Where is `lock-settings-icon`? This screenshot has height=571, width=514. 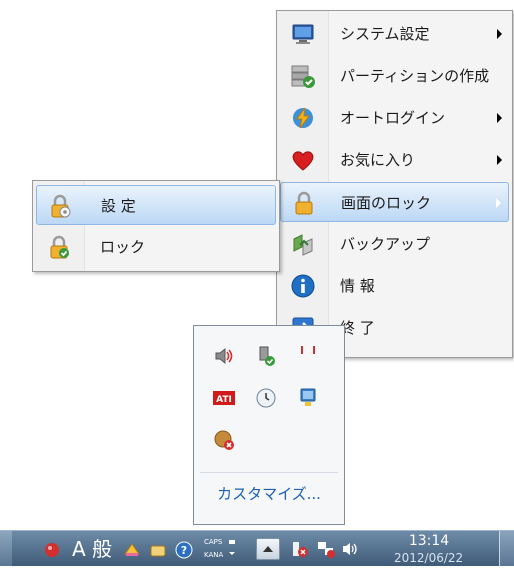
lock-settings-icon is located at coordinates (61, 206).